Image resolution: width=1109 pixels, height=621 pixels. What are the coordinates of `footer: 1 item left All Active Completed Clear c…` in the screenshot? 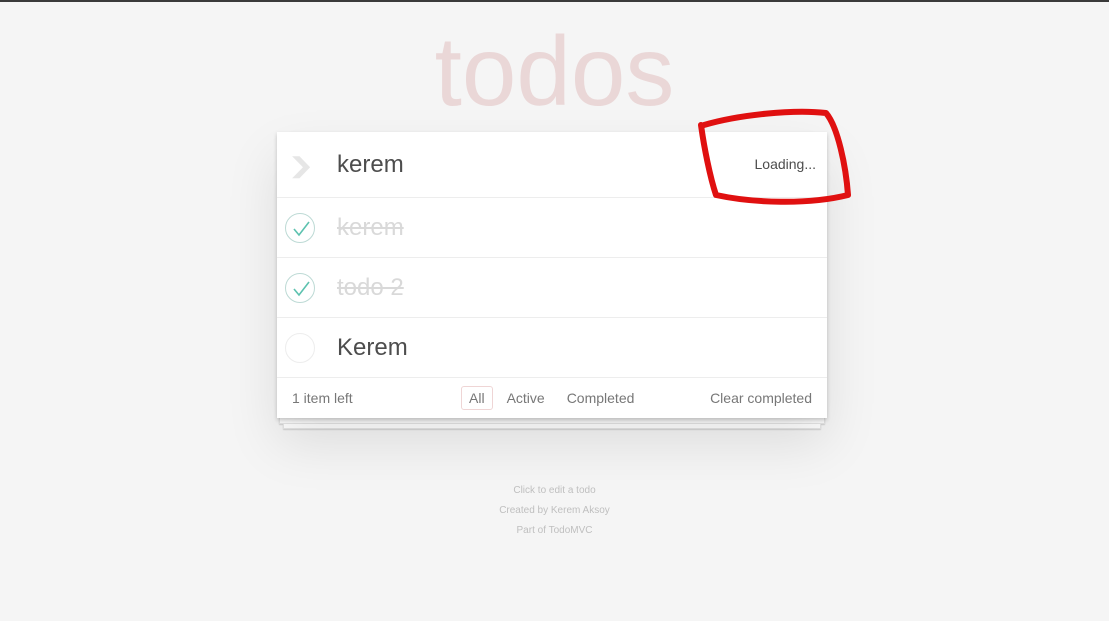 It's located at (552, 398).